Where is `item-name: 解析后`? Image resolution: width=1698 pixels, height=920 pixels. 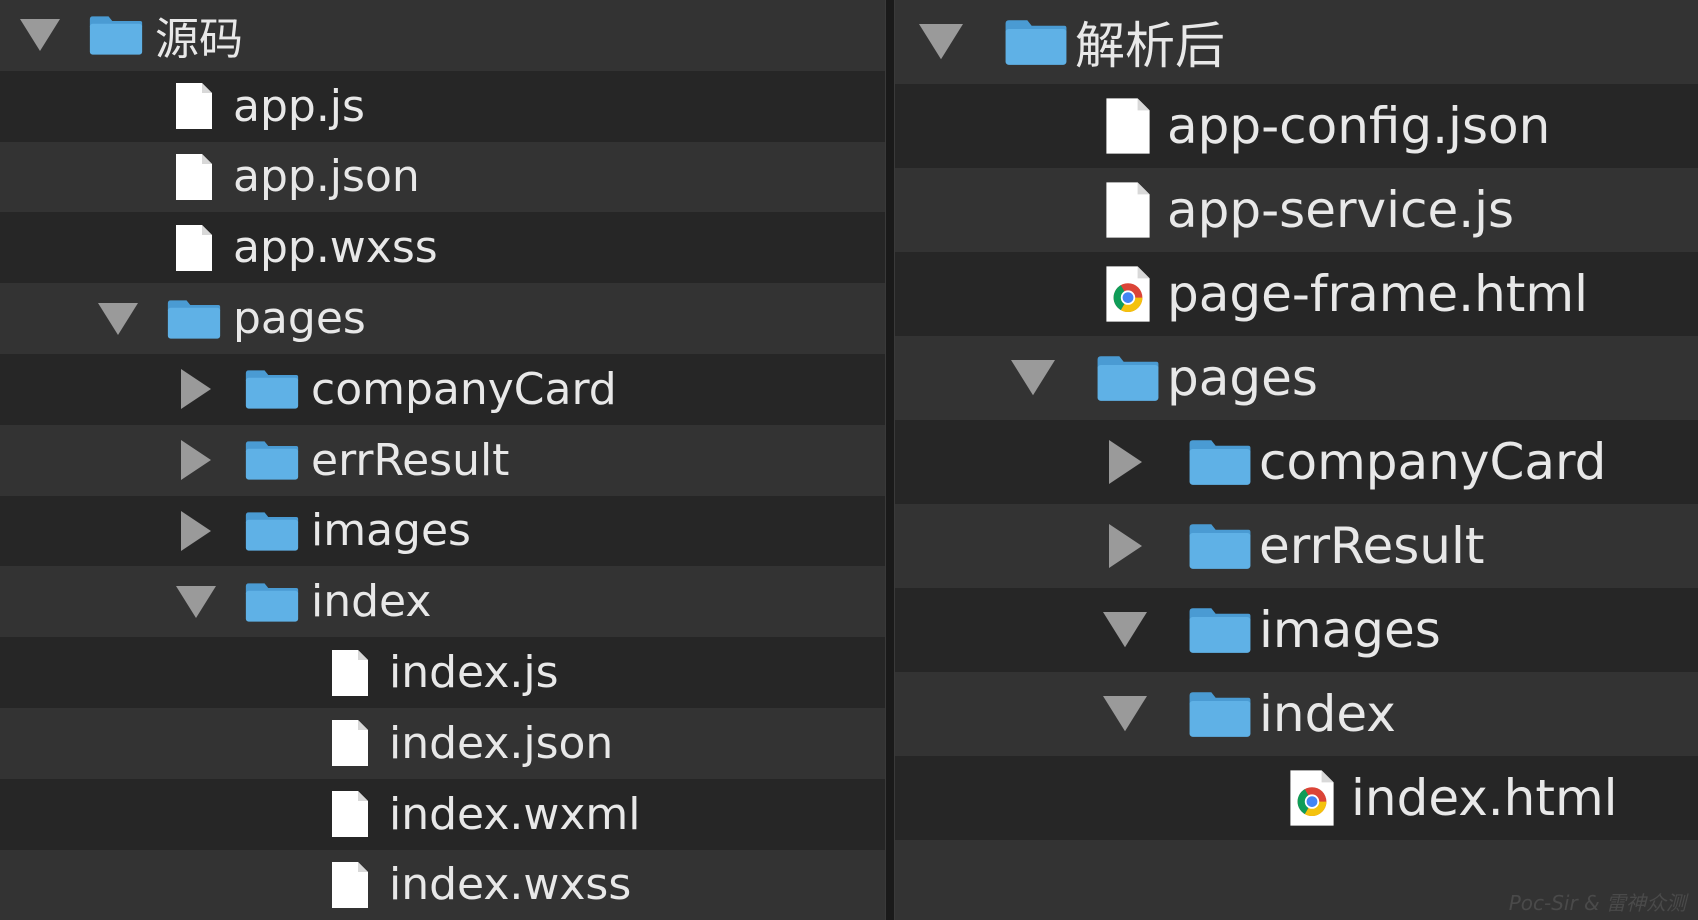 item-name: 解析后 is located at coordinates (1150, 46).